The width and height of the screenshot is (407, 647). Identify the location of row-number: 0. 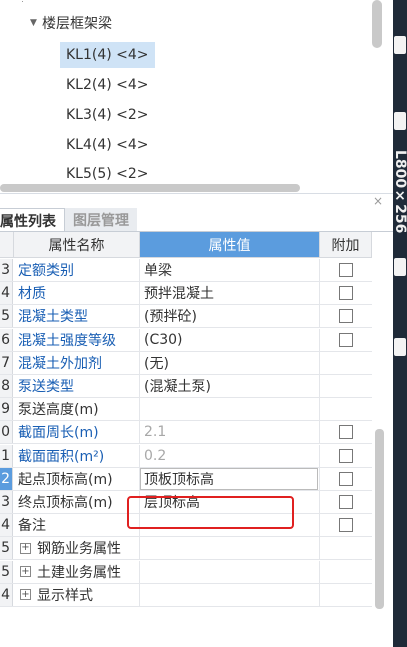
(6, 432).